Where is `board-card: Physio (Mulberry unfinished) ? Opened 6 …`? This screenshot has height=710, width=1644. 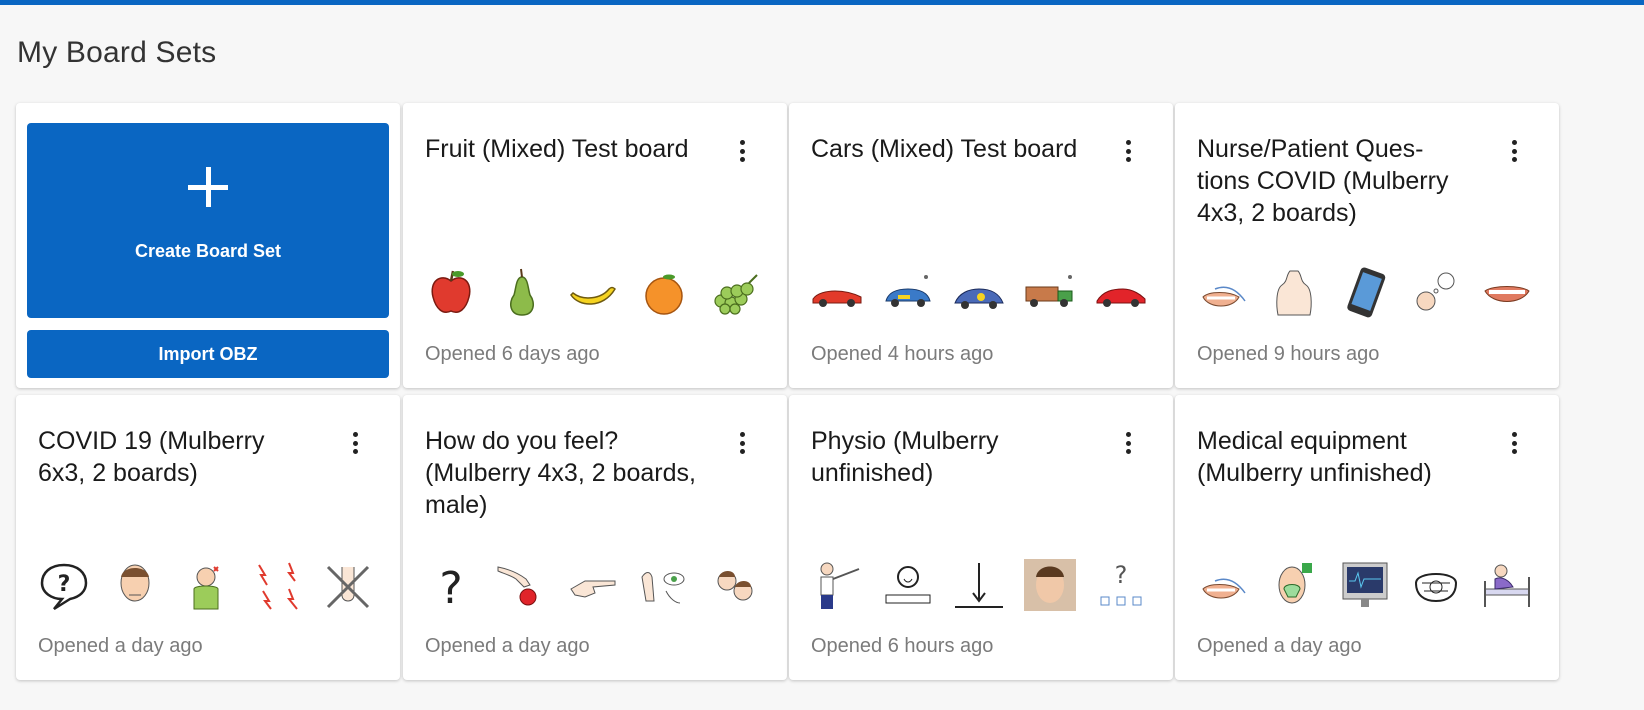
board-card: Physio (Mulberry unfinished) ? Opened 6 … is located at coordinates (981, 537).